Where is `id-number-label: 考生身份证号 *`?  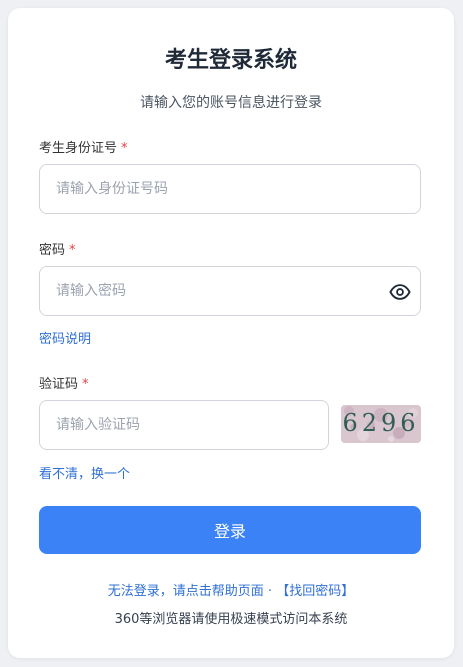 id-number-label: 考生身份证号 * is located at coordinates (83, 146).